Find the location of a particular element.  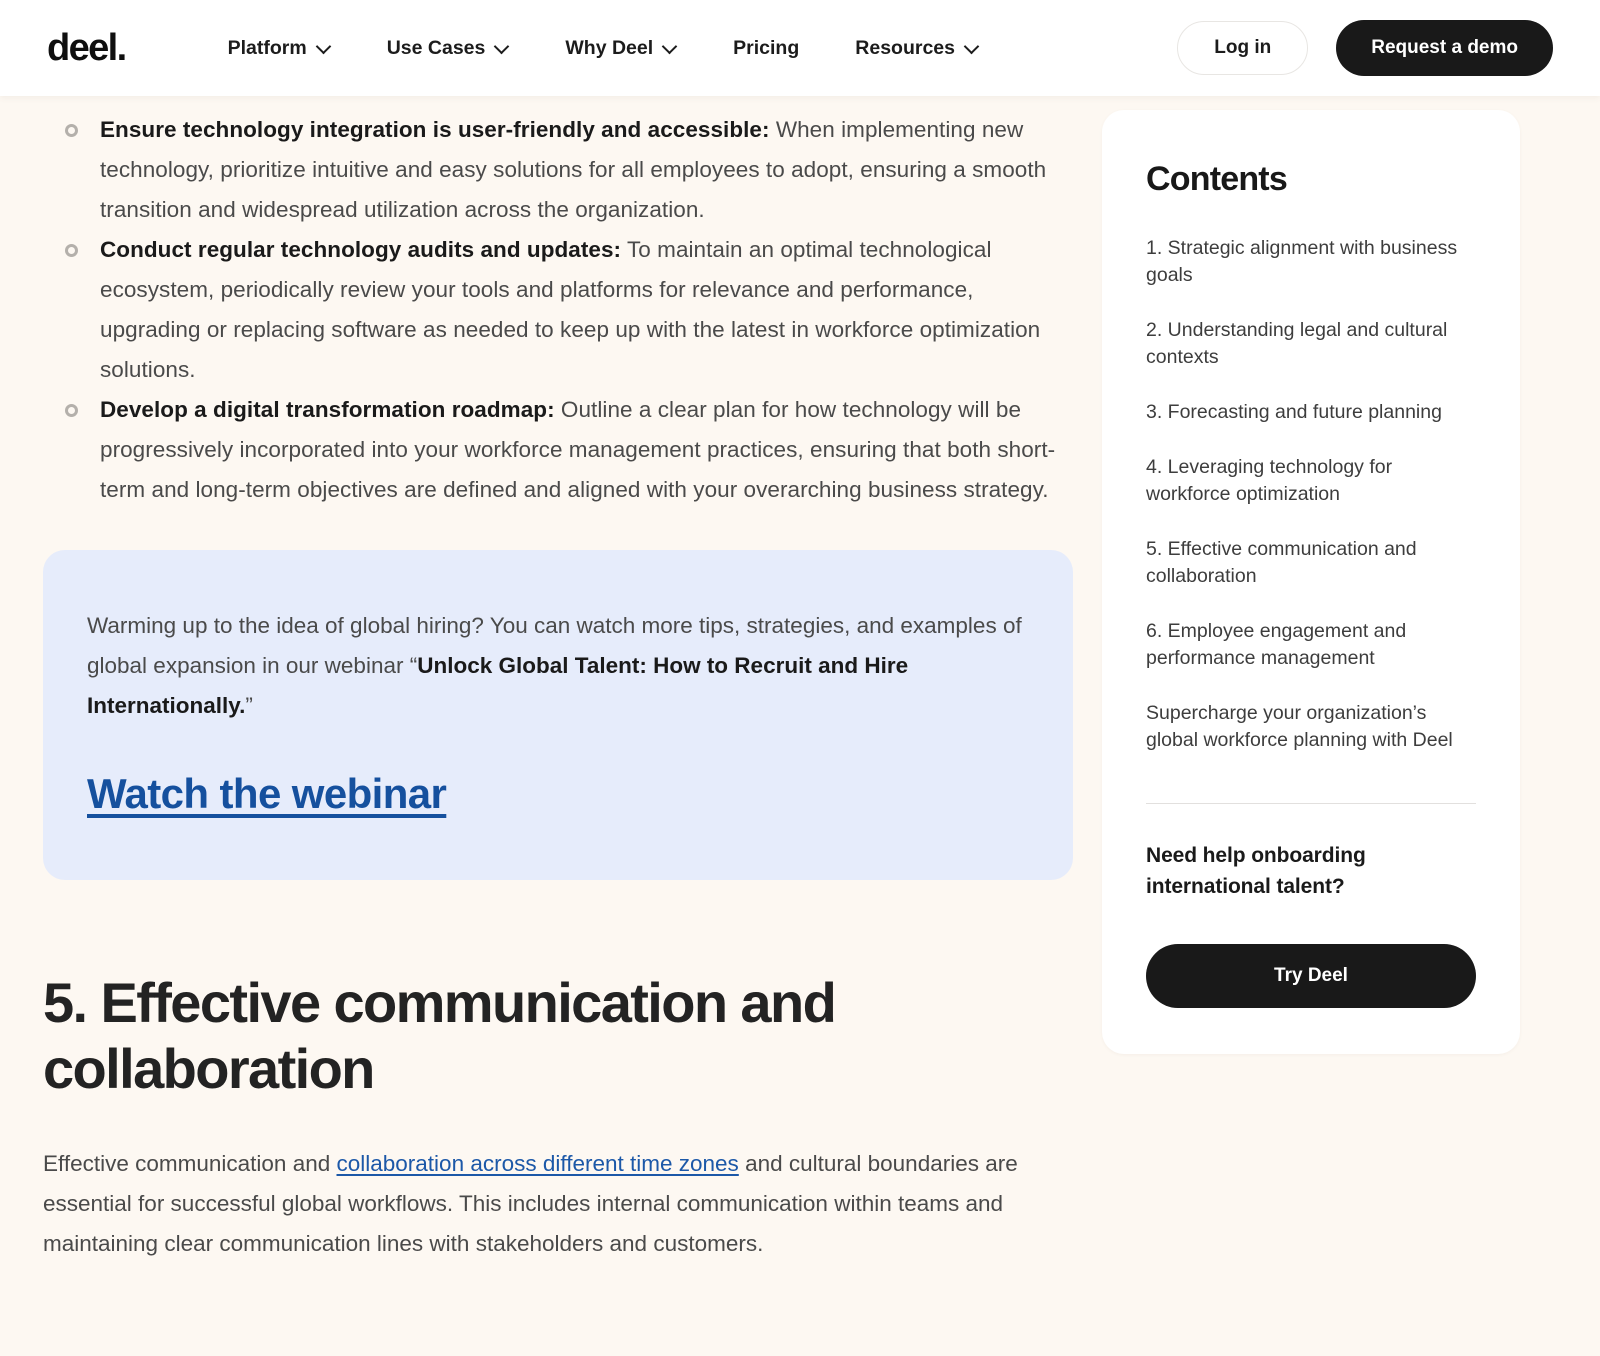

log-in-button: Log in is located at coordinates (1243, 48).